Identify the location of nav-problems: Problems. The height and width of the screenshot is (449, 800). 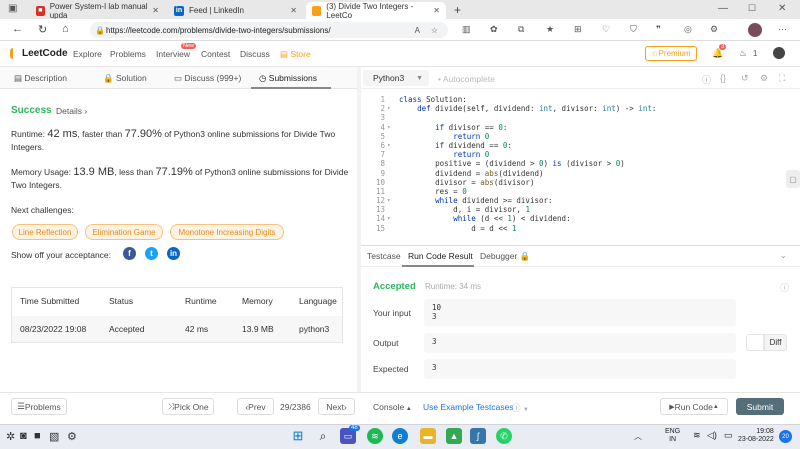
(128, 54).